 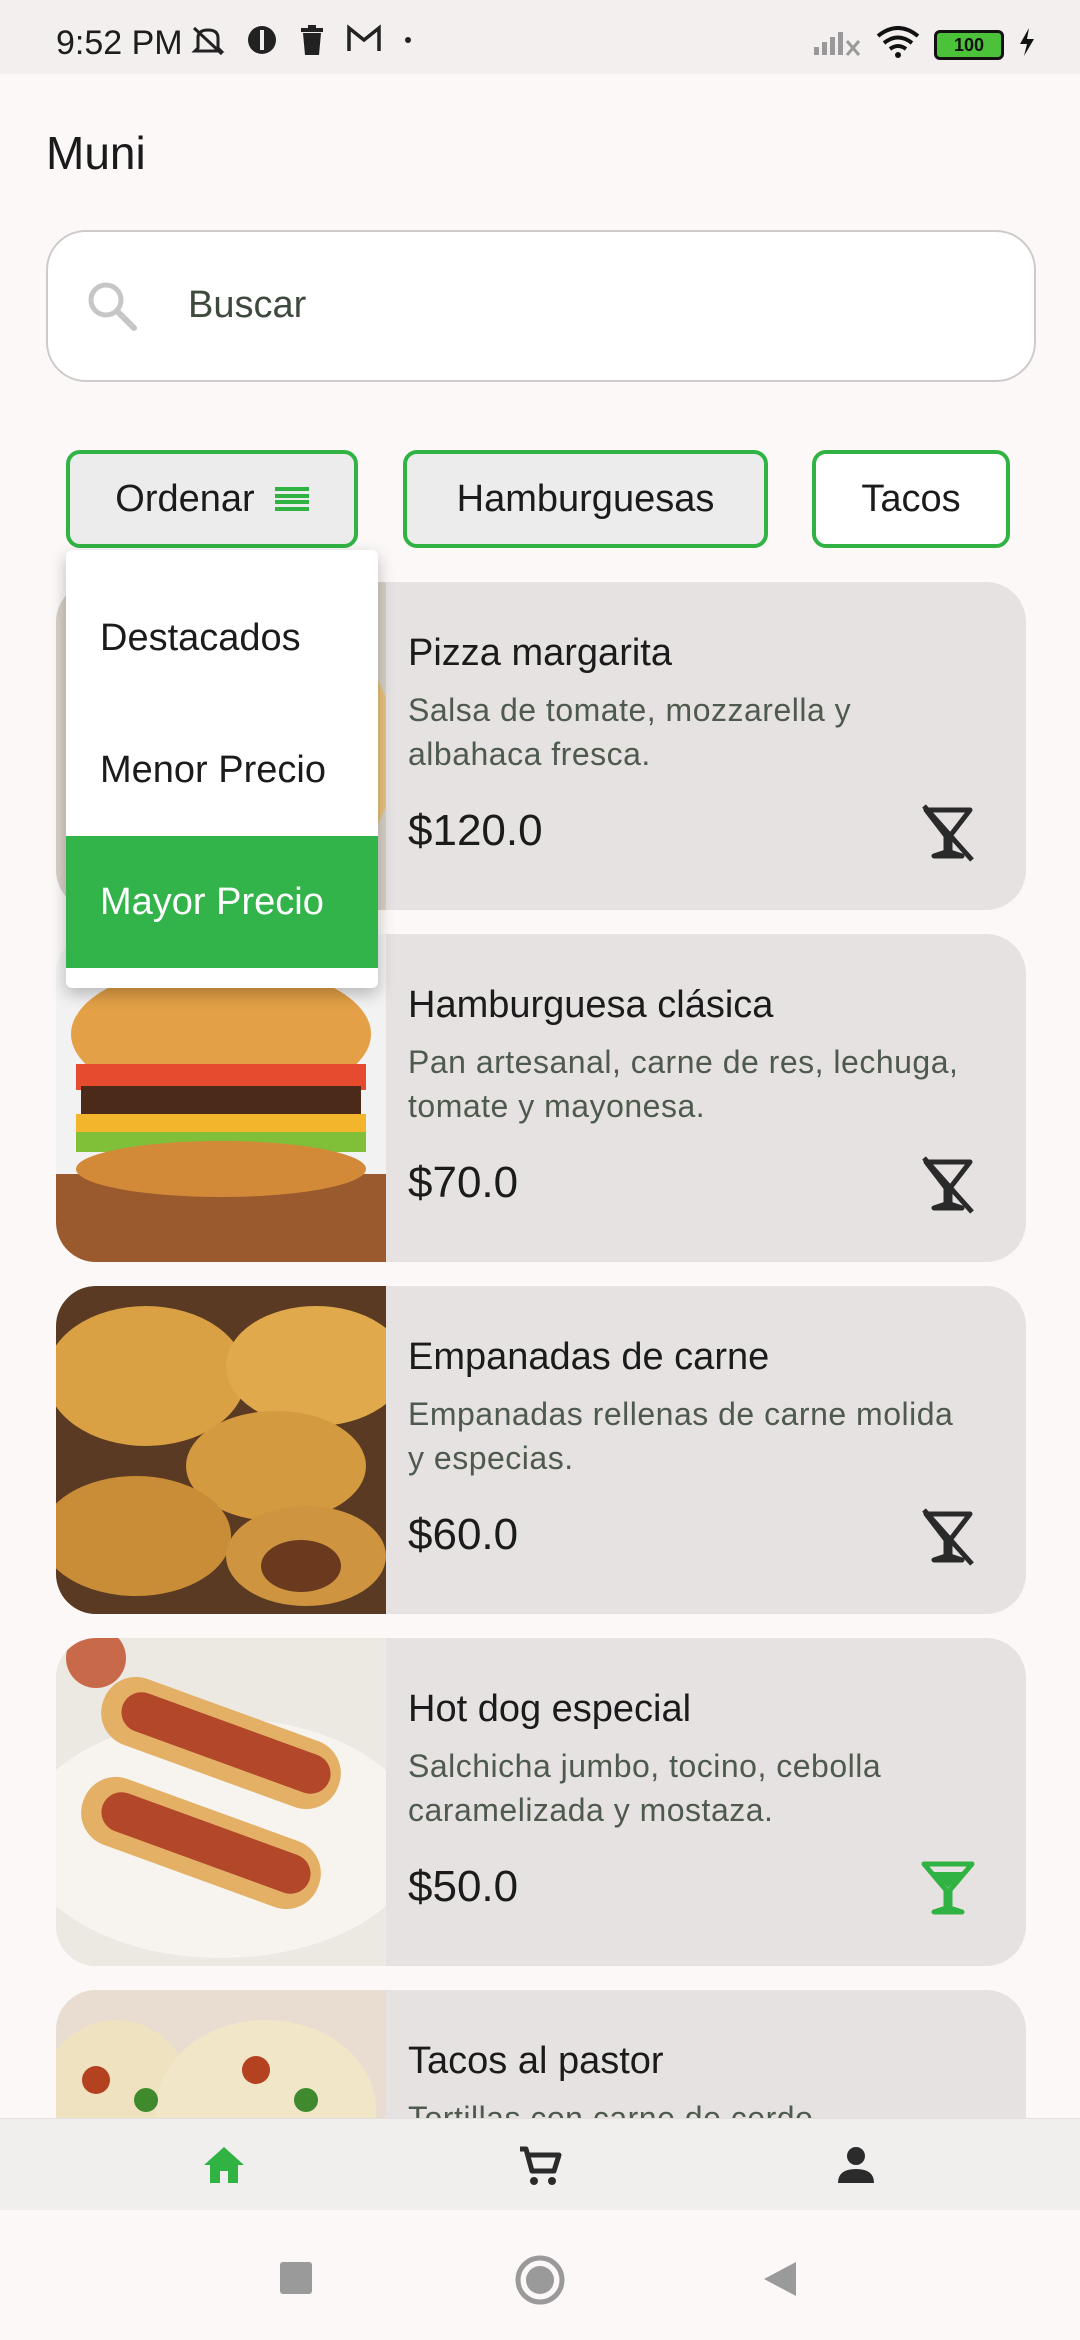 I want to click on home-icon, so click(x=224, y=2165).